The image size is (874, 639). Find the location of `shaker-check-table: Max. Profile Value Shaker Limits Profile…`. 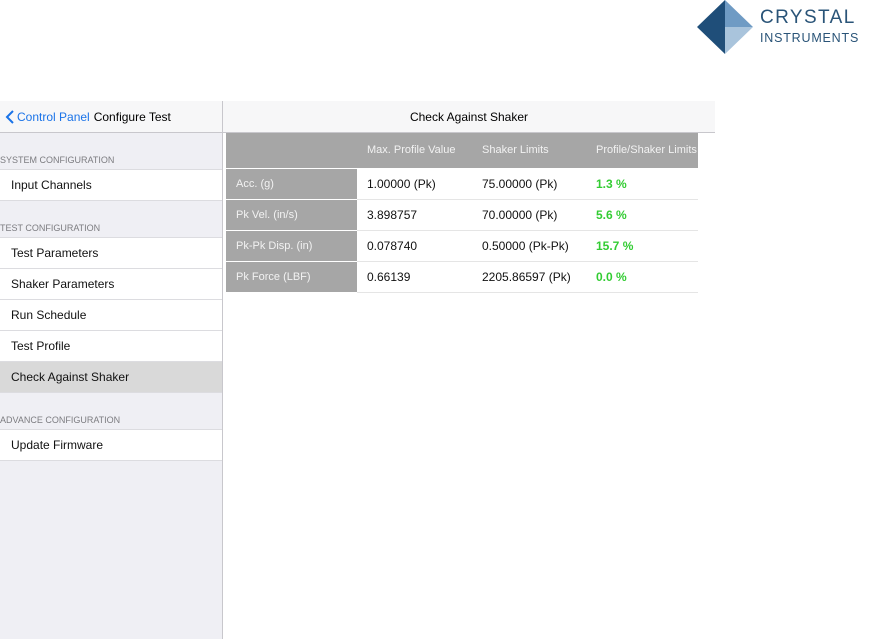

shaker-check-table: Max. Profile Value Shaker Limits Profile… is located at coordinates (462, 213).